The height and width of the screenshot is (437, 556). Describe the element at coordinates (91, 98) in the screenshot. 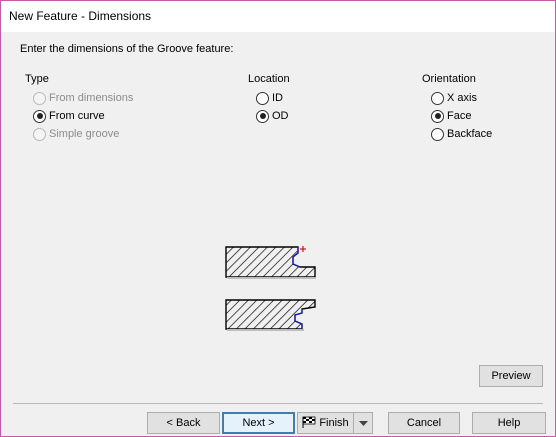

I see `option-label: From dimensions` at that location.